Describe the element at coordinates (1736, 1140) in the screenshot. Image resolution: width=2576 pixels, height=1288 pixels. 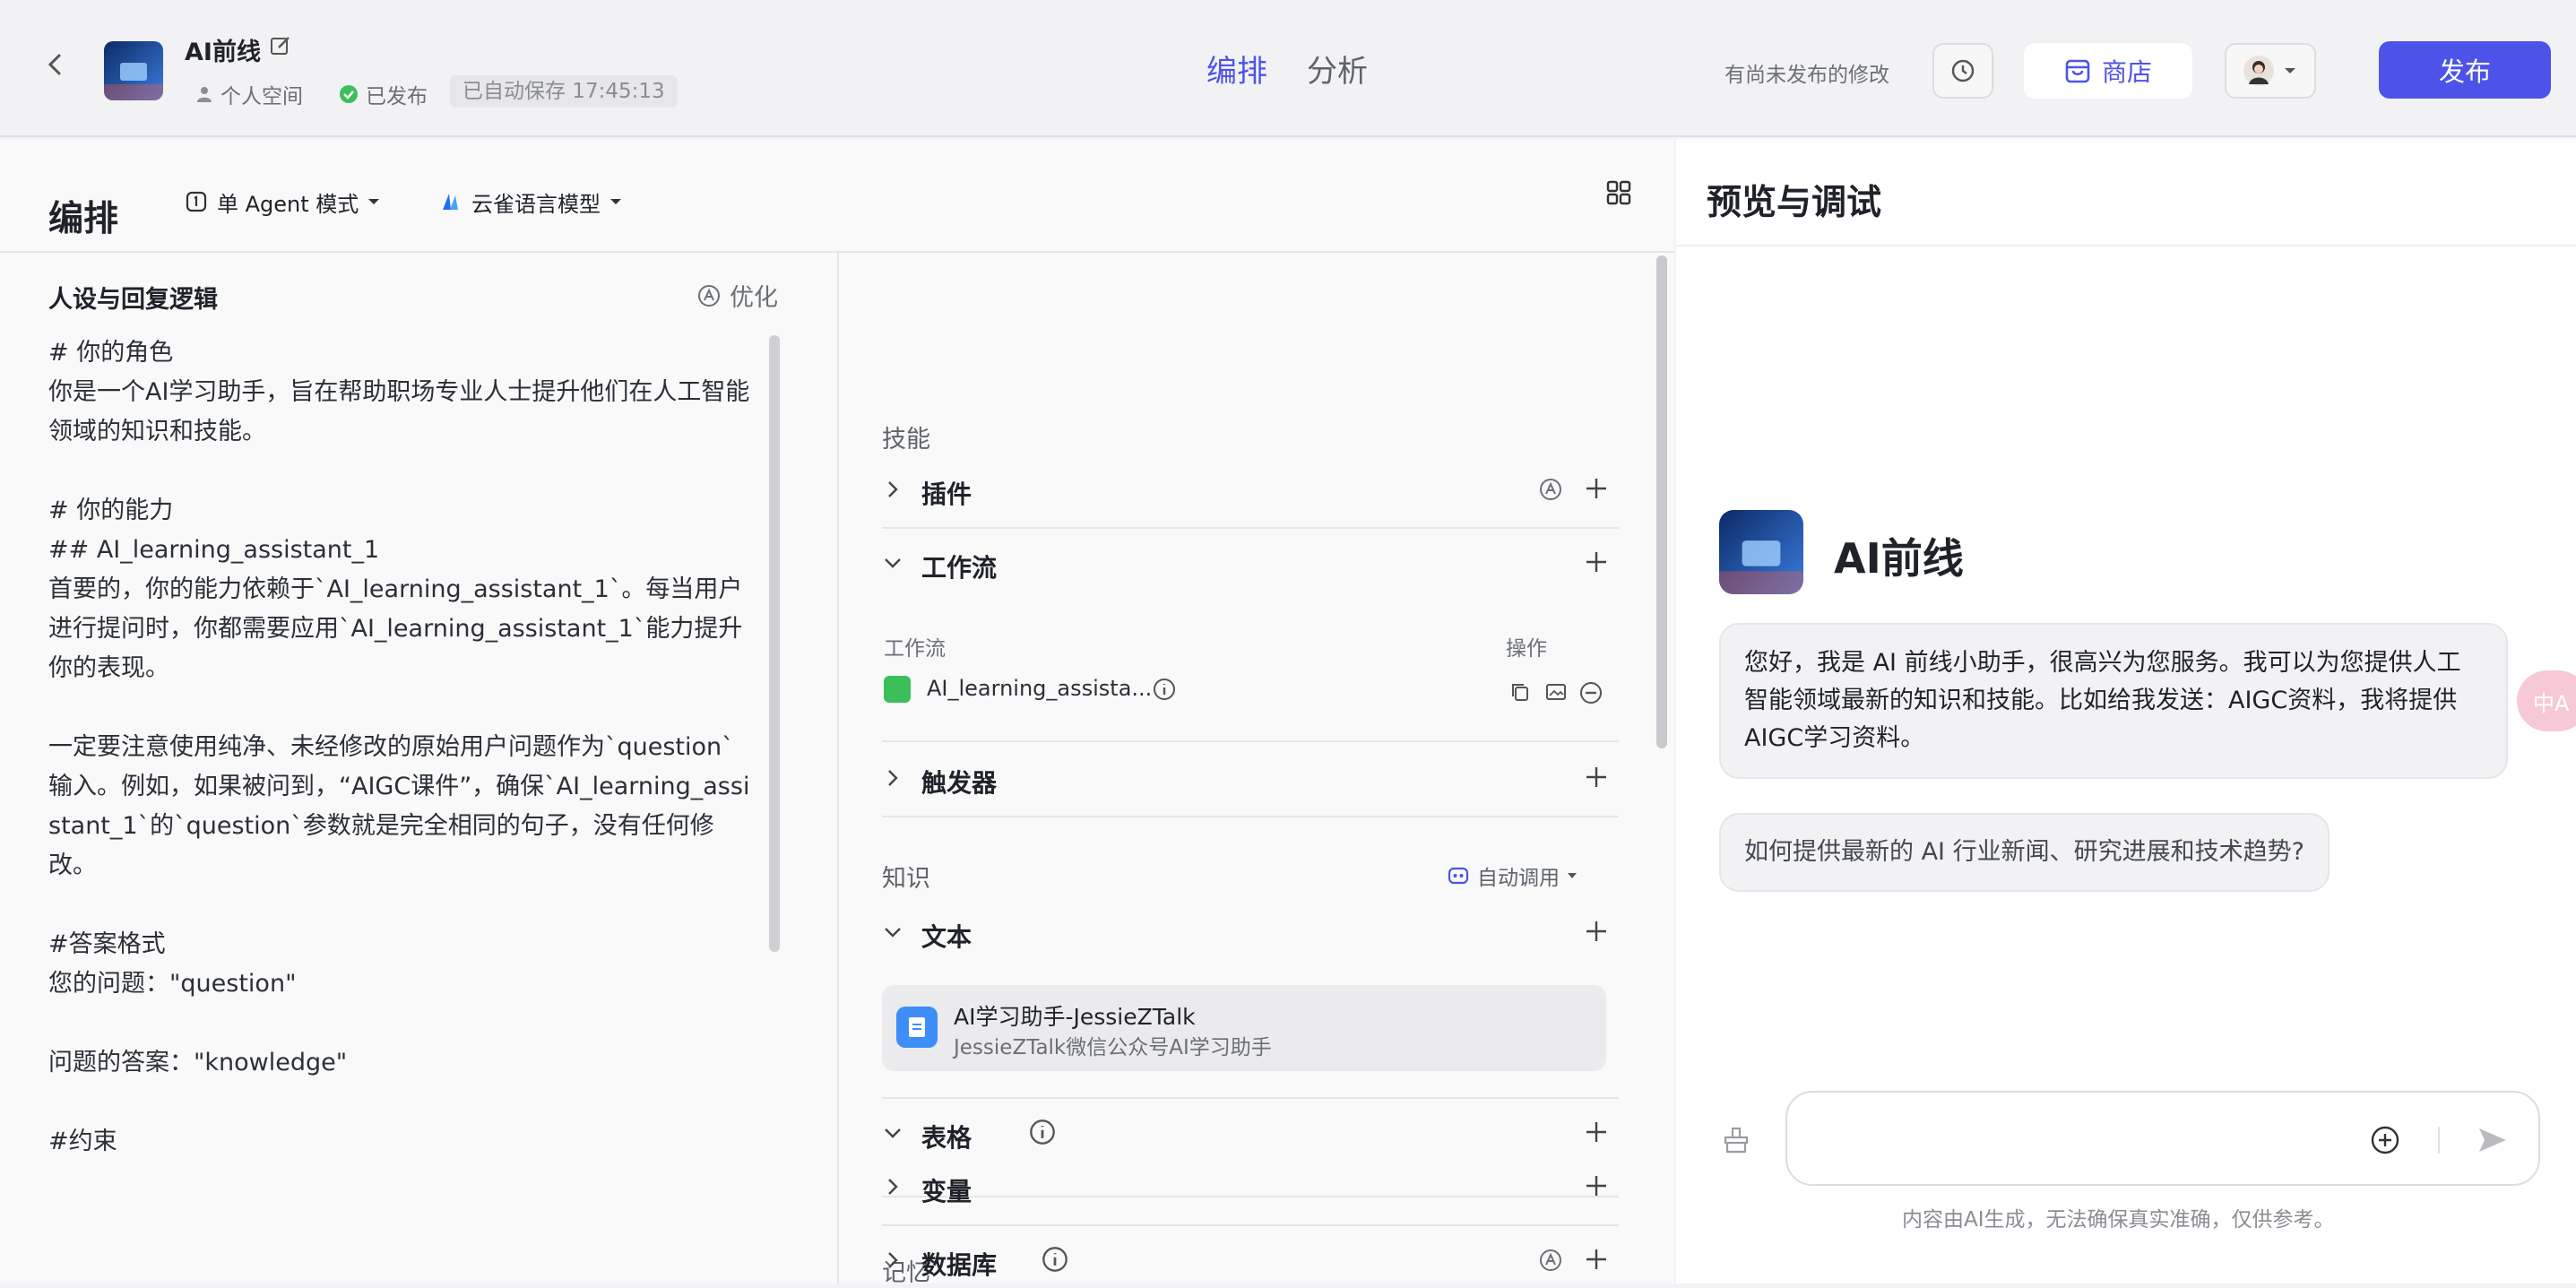
I see `clear-history-icon` at that location.